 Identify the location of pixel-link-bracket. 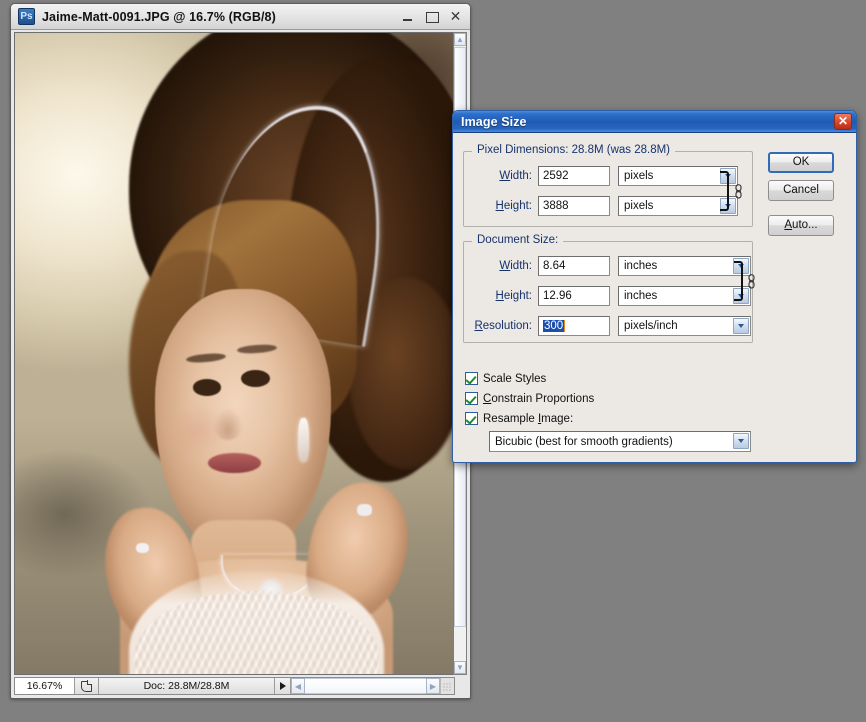
(724, 191).